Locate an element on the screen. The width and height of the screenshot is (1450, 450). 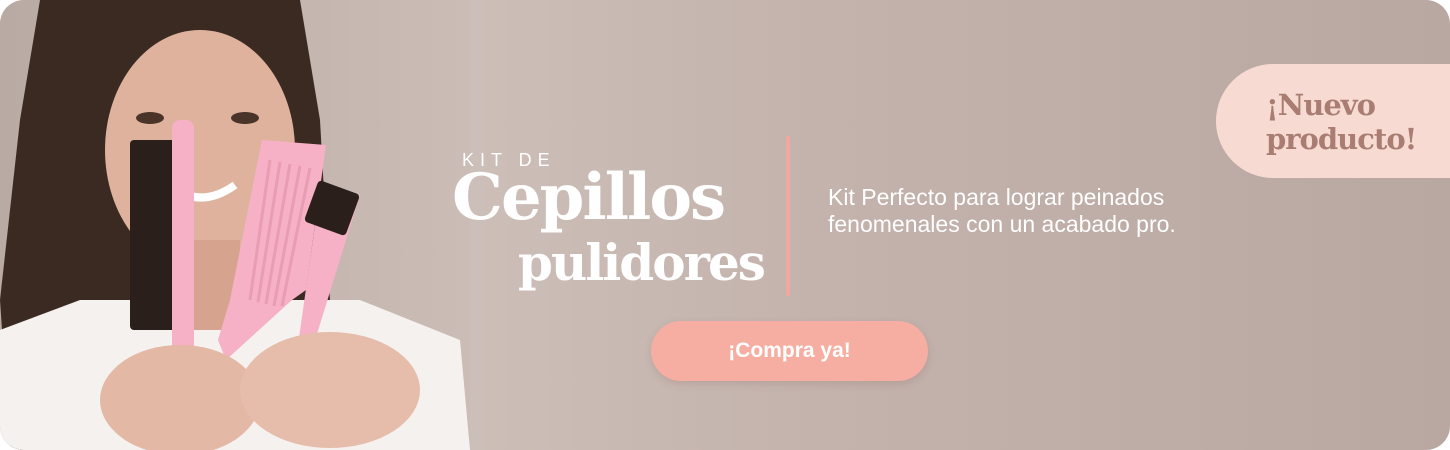
badge-line1: ¡Nuevo is located at coordinates (1321, 105).